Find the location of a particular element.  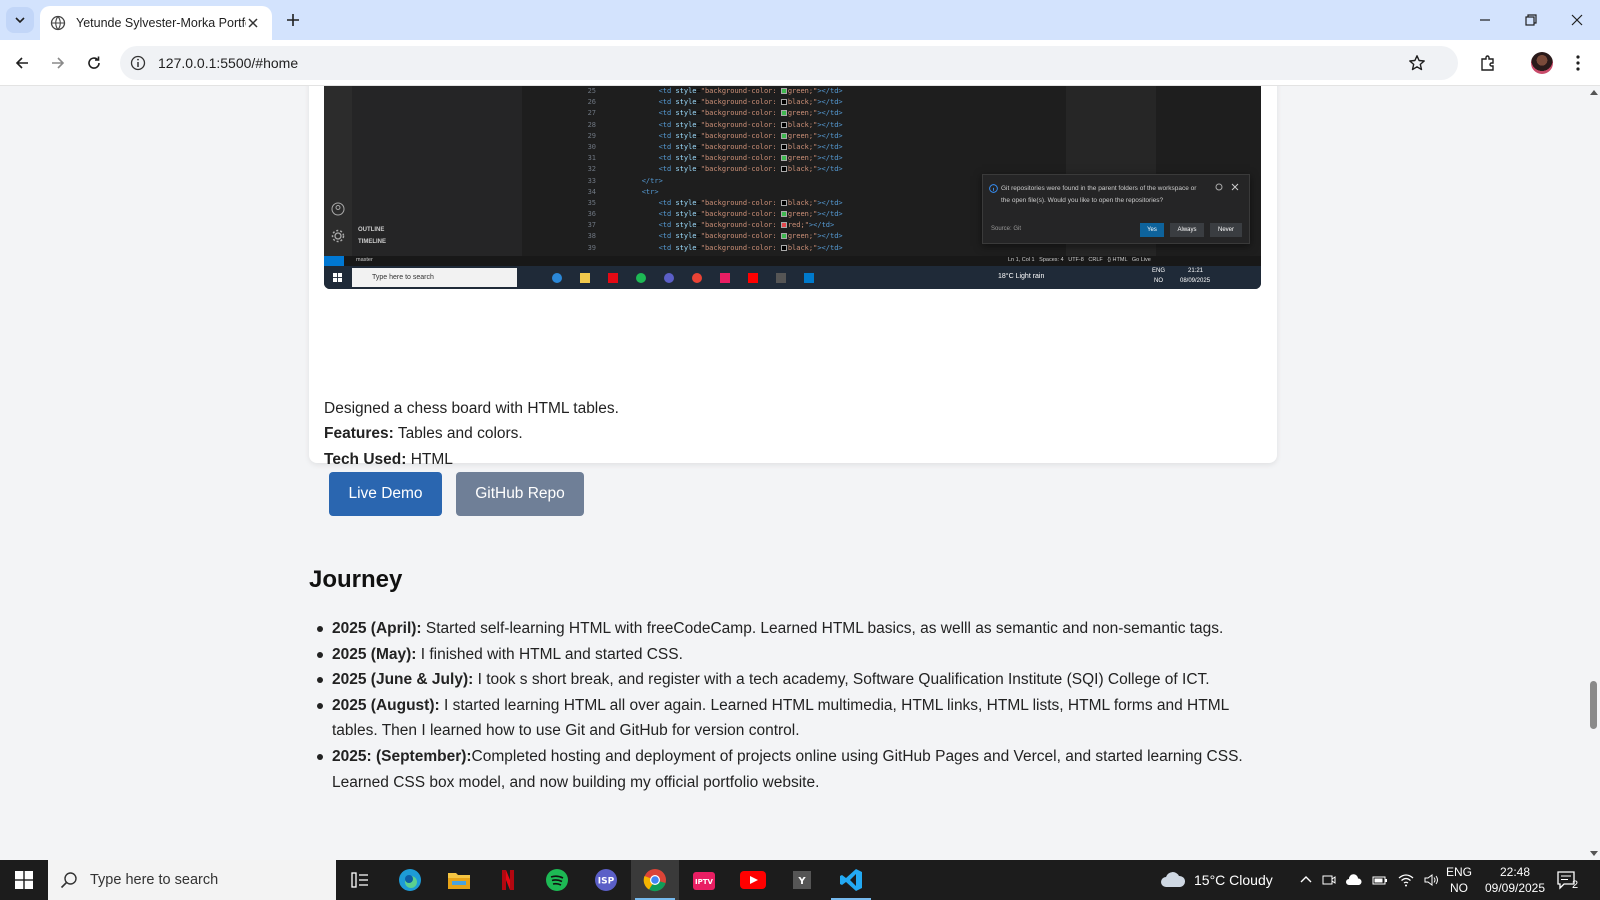

profile-button is located at coordinates (1542, 63).